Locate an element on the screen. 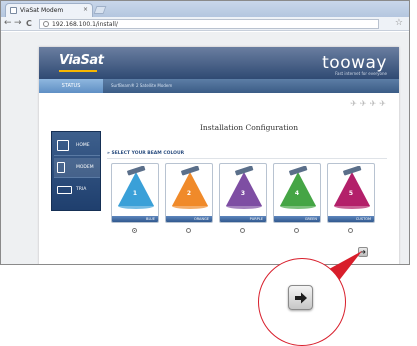 Image resolution: width=417 pixels, height=346 pixels. arrow-right-icon is located at coordinates (301, 298).